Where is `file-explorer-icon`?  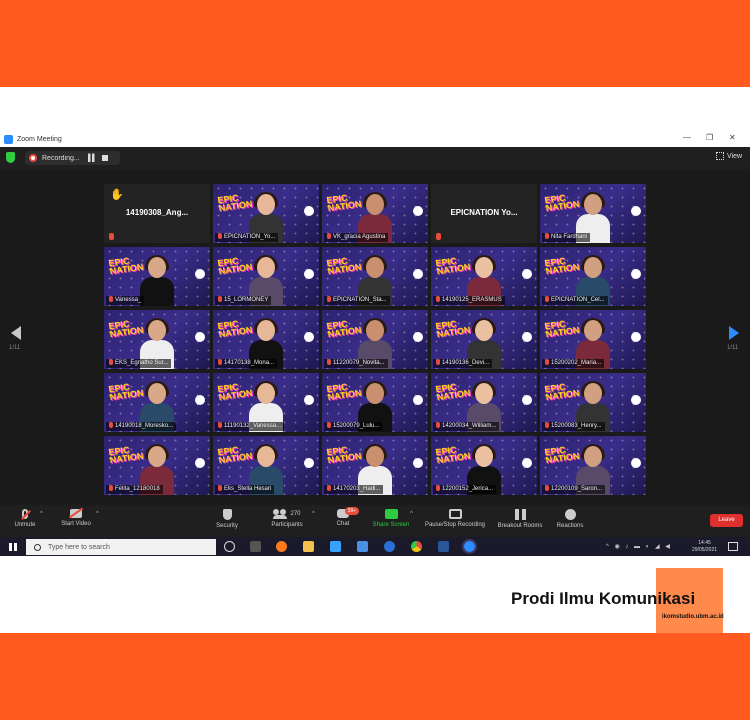
file-explorer-icon is located at coordinates (308, 546).